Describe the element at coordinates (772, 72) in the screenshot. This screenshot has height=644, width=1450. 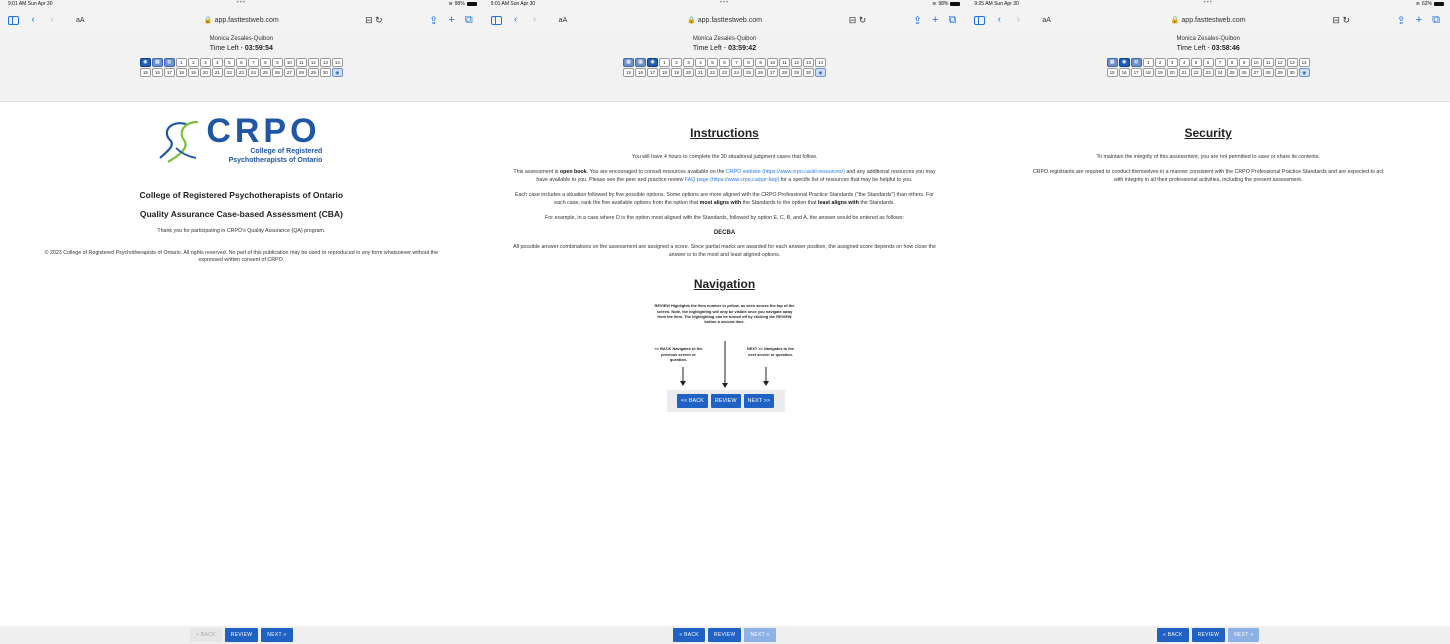
I see `question-cell: 27` at that location.